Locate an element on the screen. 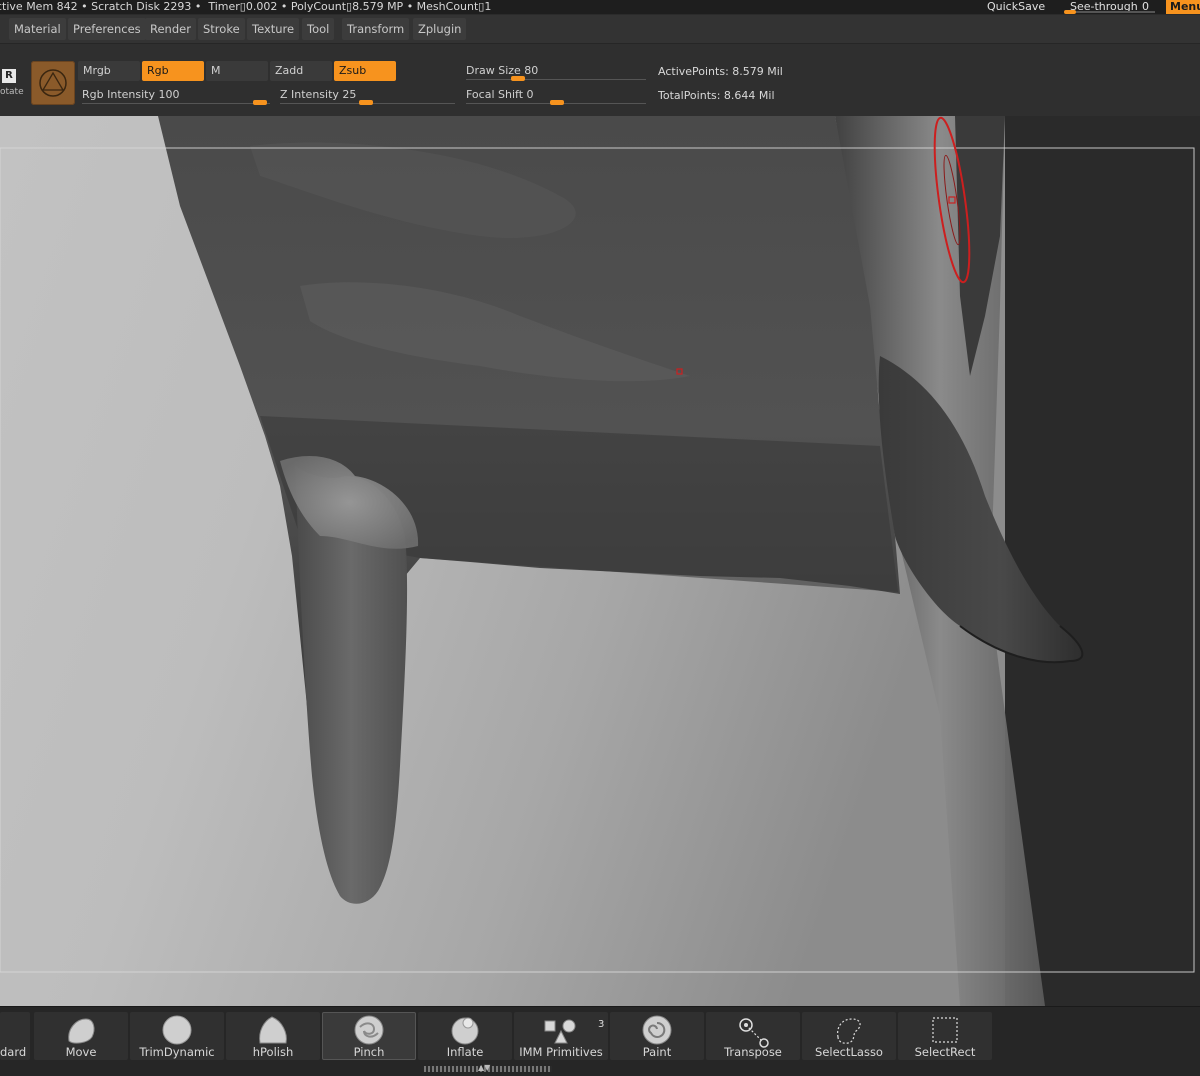 Image resolution: width=1200 pixels, height=1076 pixels. hpolish-brush-icon is located at coordinates (273, 1030).